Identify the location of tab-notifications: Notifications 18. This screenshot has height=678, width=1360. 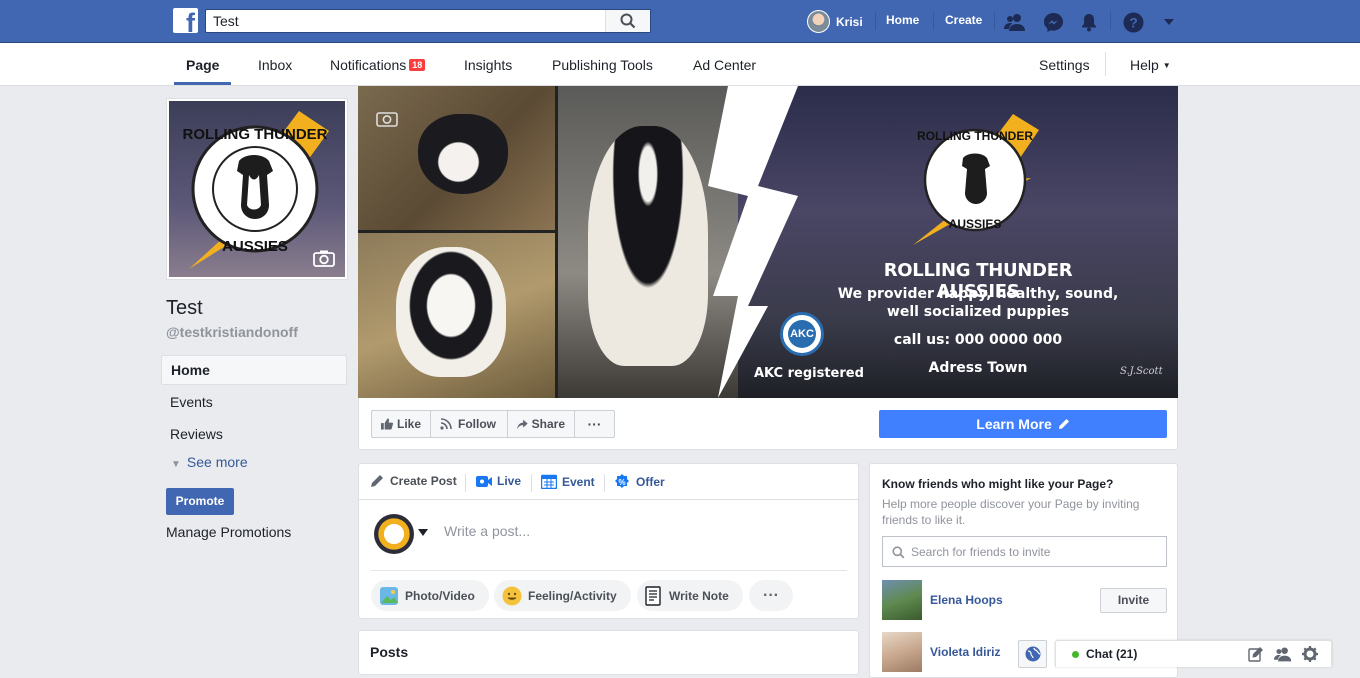
(378, 65).